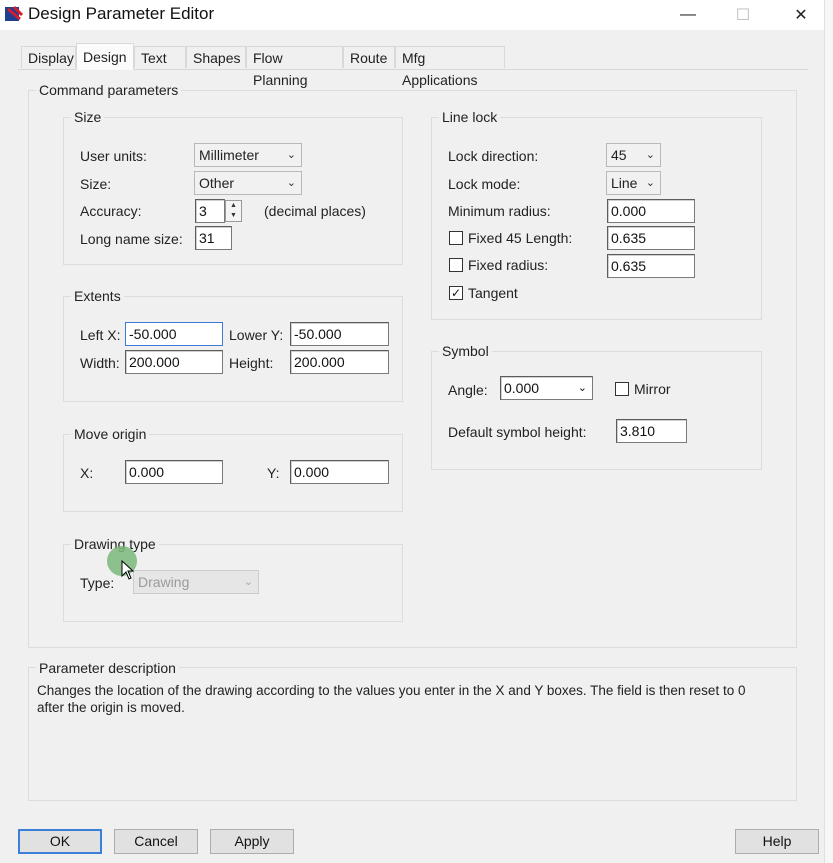  What do you see at coordinates (100, 363) in the screenshot?
I see `width-label: Width:` at bounding box center [100, 363].